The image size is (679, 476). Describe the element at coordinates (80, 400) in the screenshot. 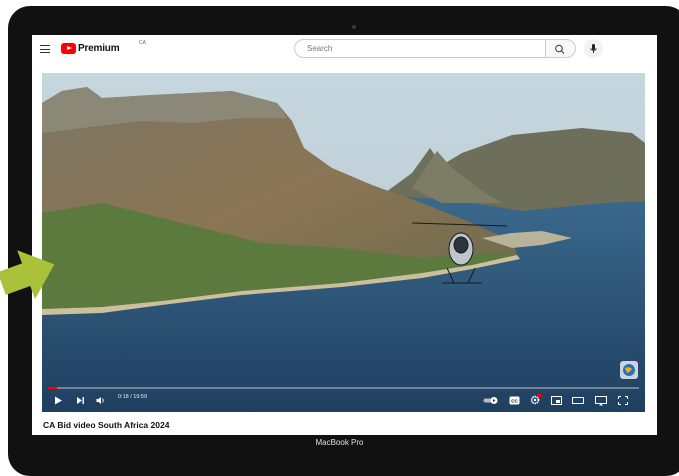

I see `next-icon` at that location.